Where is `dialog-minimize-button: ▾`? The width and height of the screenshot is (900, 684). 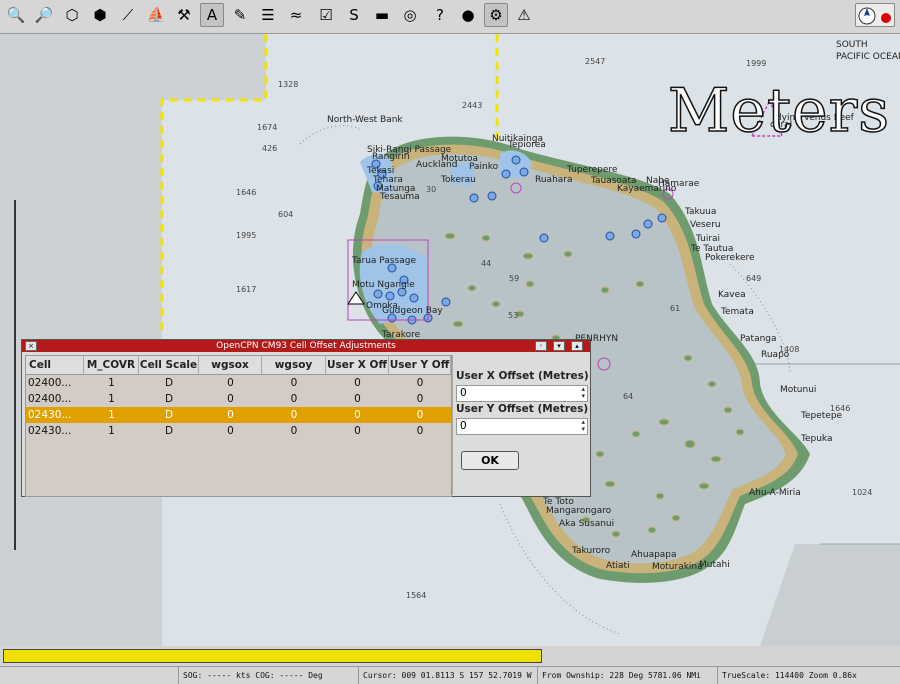
dialog-minimize-button: ▾ is located at coordinates (559, 346).